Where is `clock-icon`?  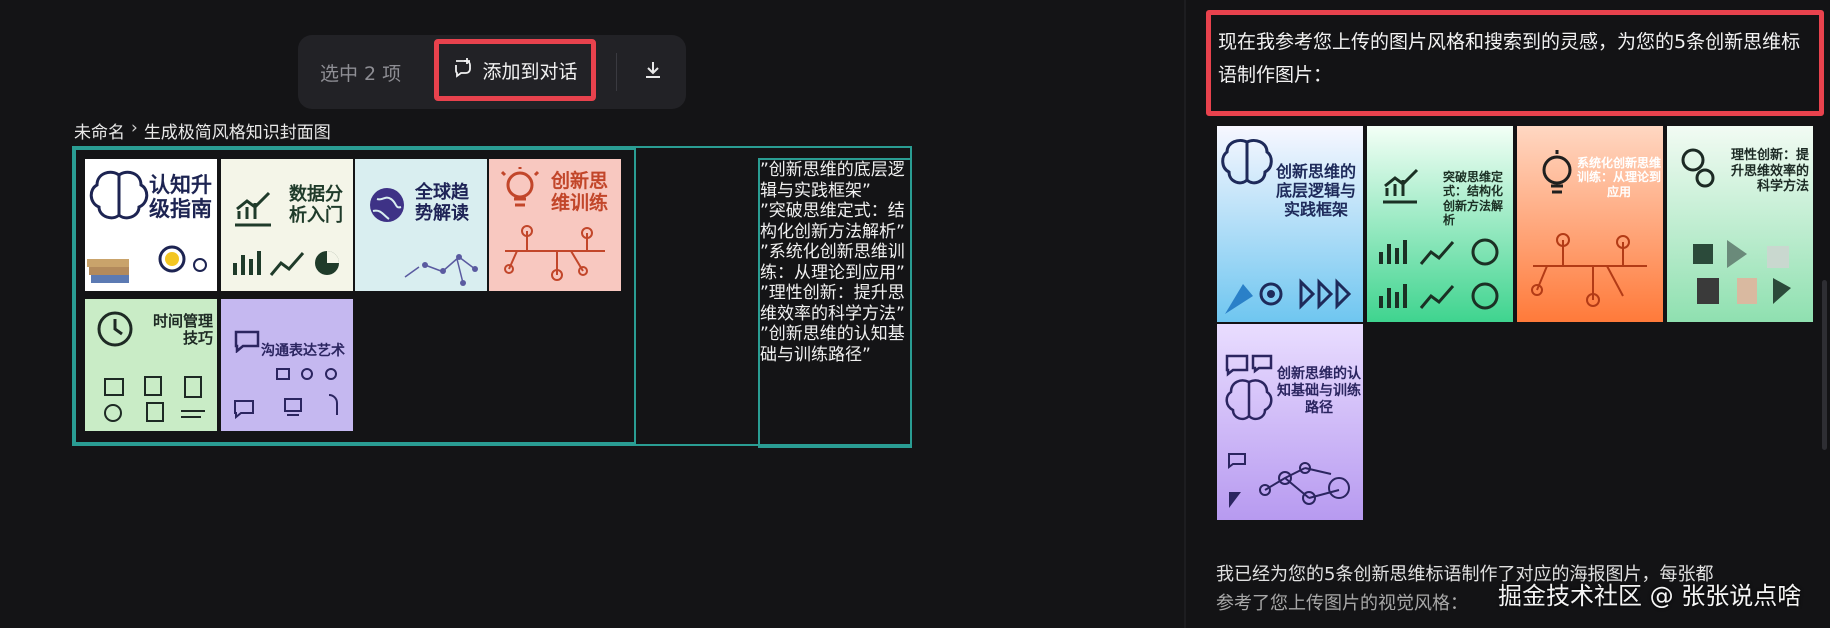 clock-icon is located at coordinates (115, 329).